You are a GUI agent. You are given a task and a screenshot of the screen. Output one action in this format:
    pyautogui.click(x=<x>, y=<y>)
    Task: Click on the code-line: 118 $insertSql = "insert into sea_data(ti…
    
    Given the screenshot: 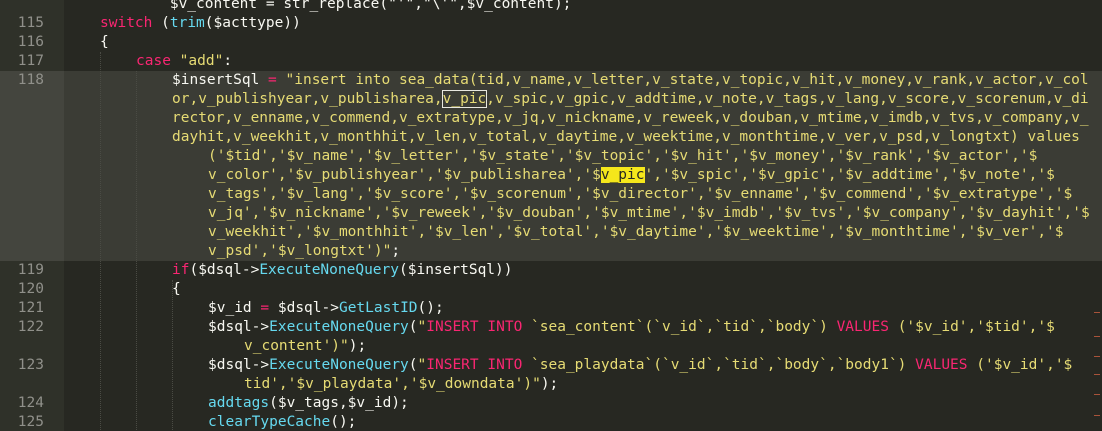 What is the action you would take?
    pyautogui.click(x=551, y=80)
    